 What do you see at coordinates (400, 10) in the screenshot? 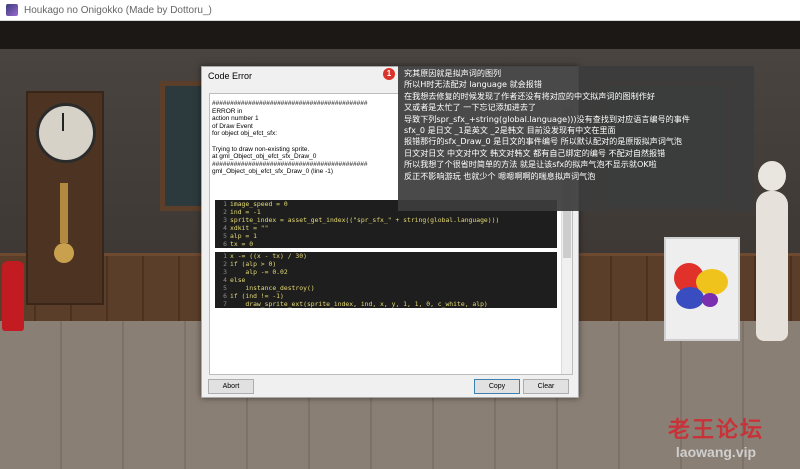
I see `window-titlebar: Houkago no Onigokko (Made by Dottoru_)` at bounding box center [400, 10].